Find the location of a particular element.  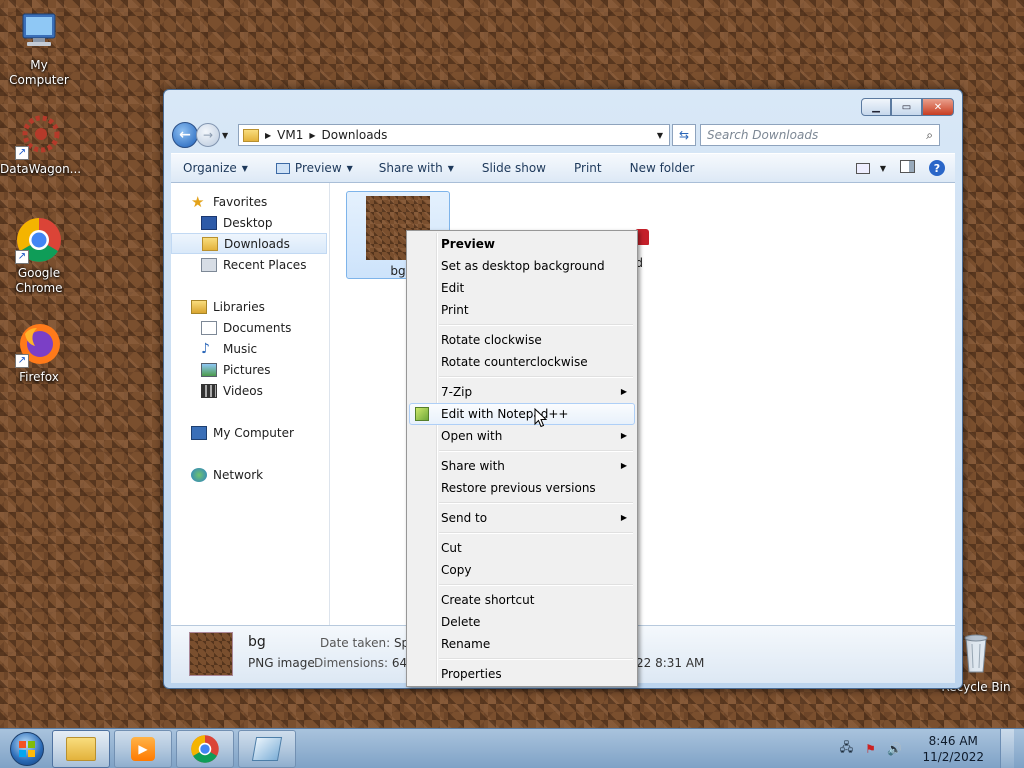

menu-item-edit-with-notepadpp: Edit with Notepad++ is located at coordinates (522, 414).